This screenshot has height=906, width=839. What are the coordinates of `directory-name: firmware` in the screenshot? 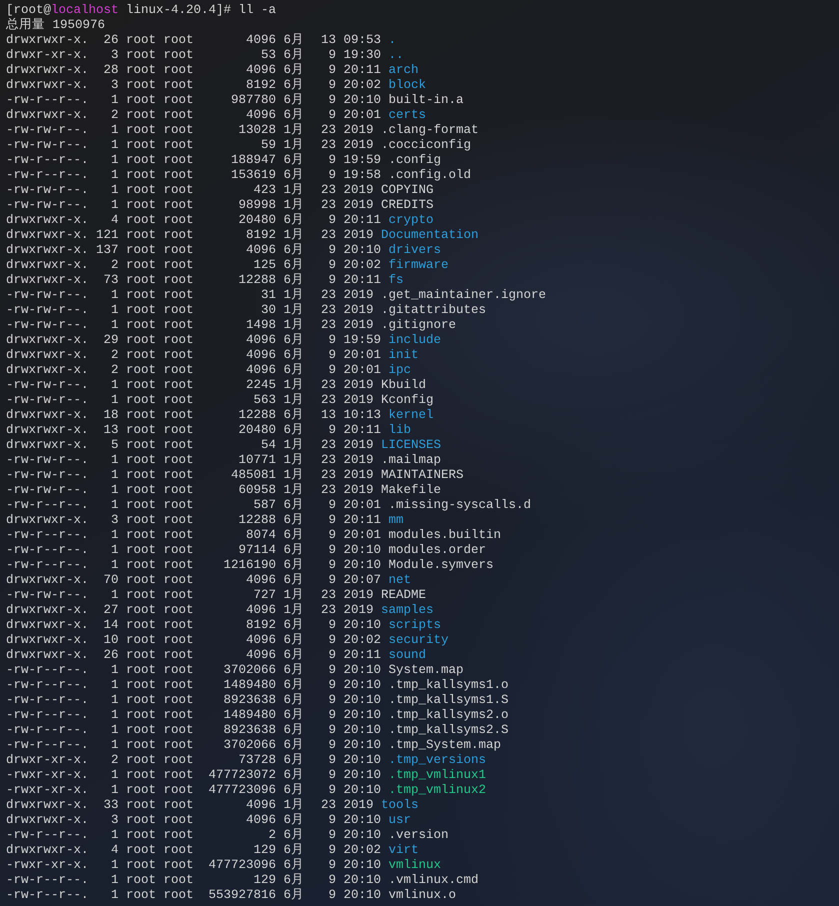 It's located at (418, 265).